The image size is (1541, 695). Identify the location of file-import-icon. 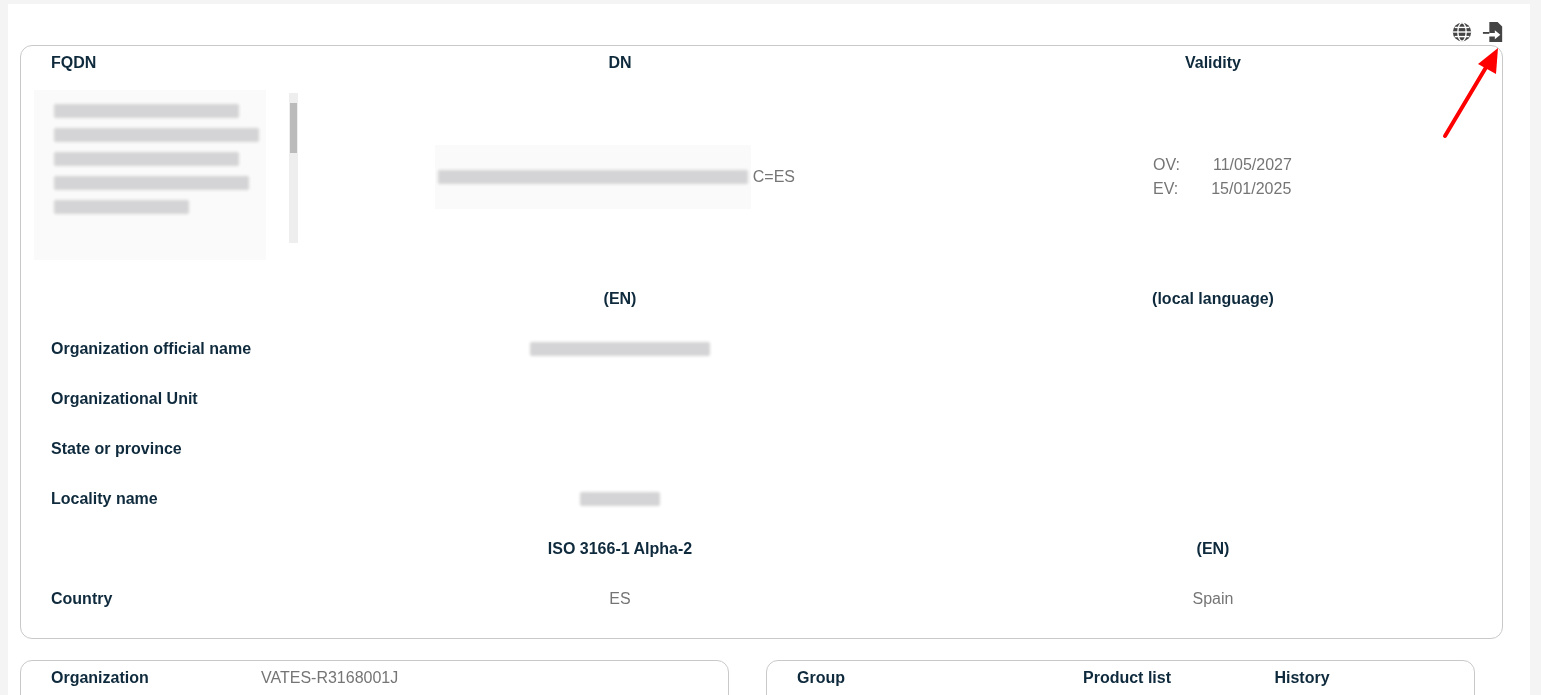
(1493, 32).